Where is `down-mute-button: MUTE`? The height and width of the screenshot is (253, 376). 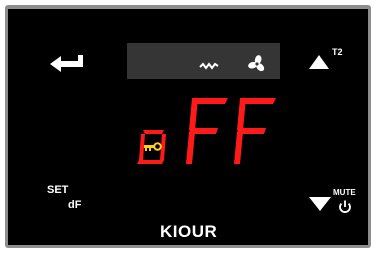 down-mute-button: MUTE is located at coordinates (335, 201).